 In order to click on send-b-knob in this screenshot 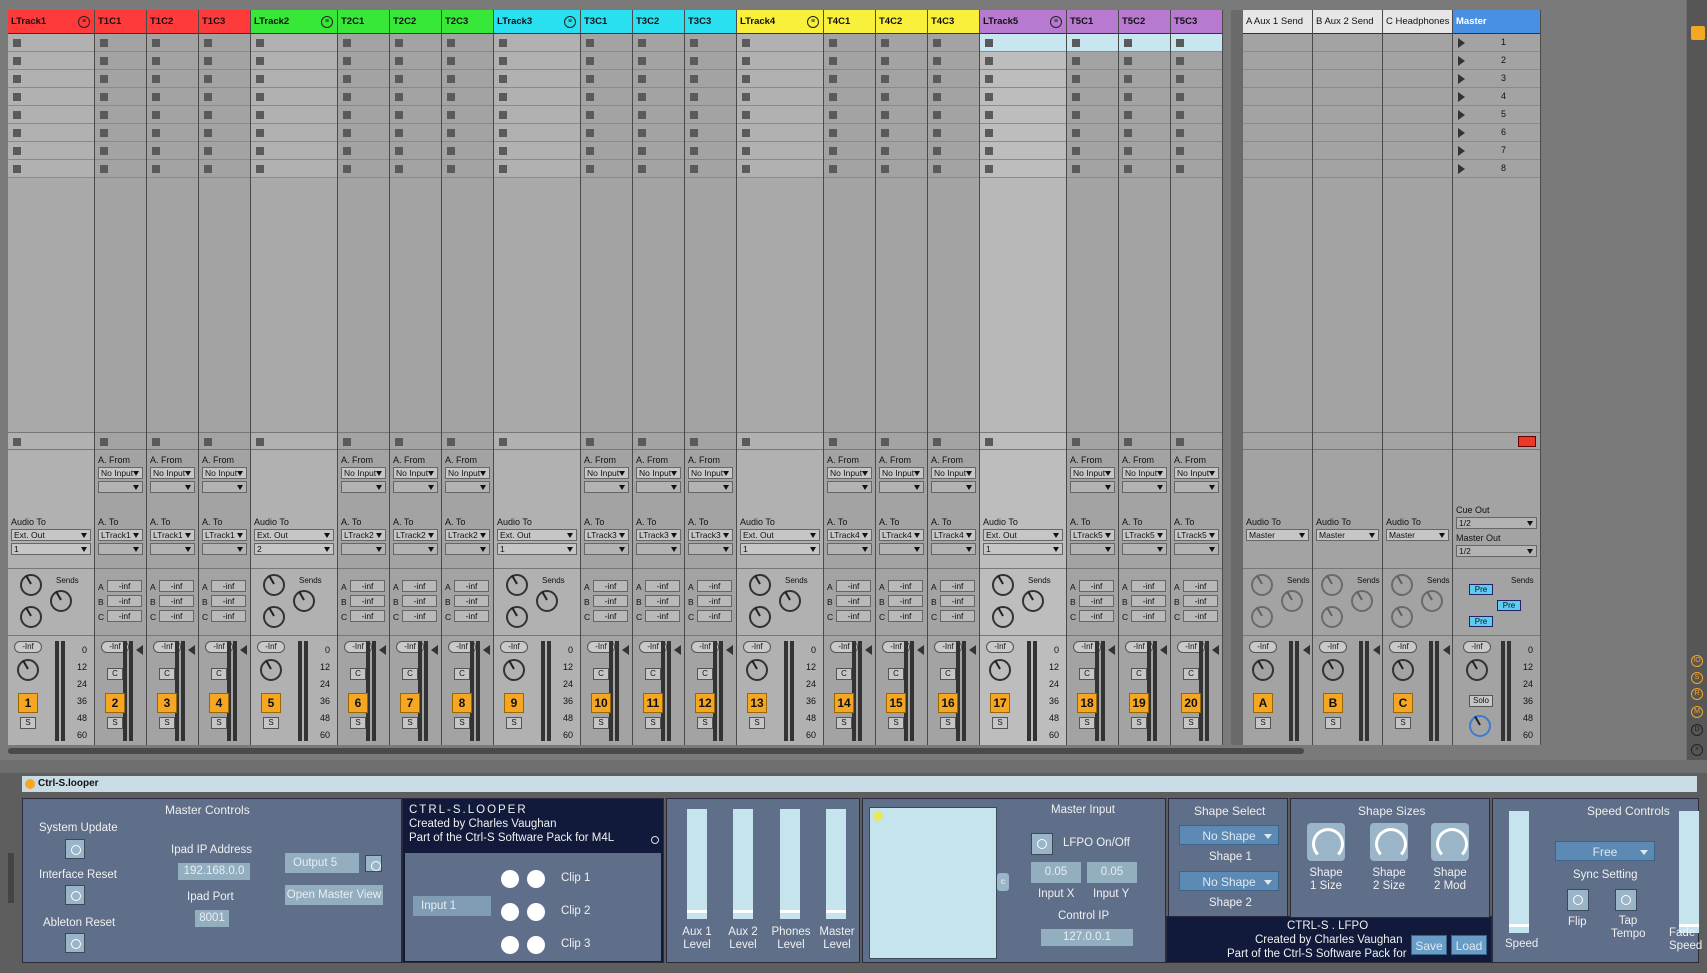, I will do `click(61, 601)`.